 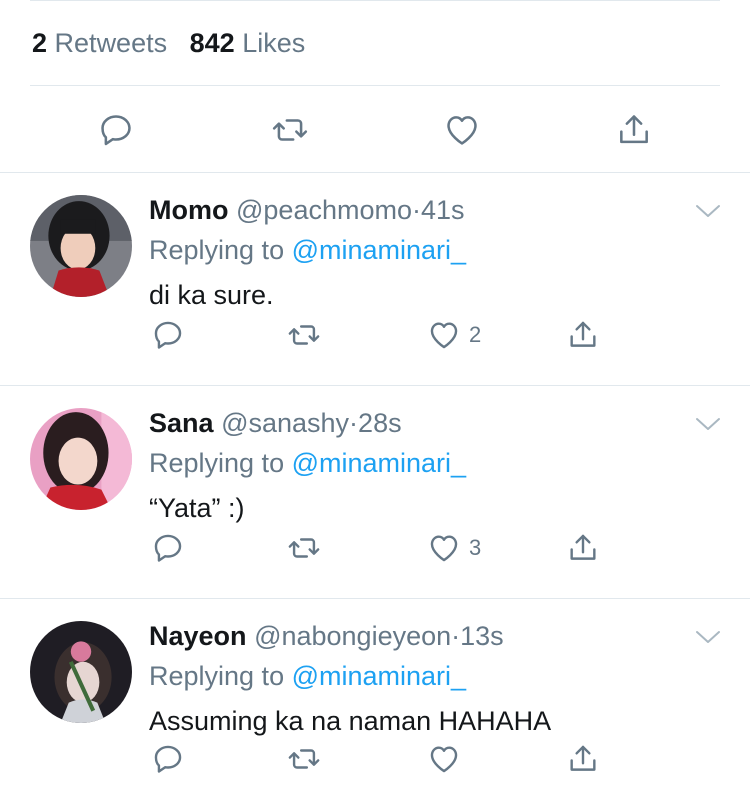 I want to click on user-handle: @peachmomo, so click(x=324, y=210).